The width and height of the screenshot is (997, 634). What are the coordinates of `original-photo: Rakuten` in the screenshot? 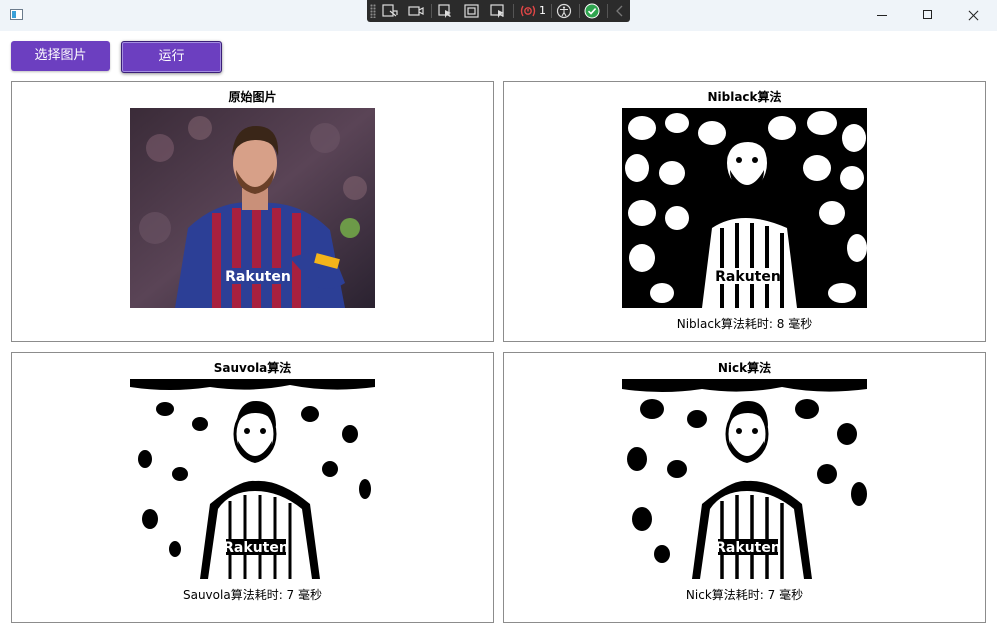 It's located at (252, 208).